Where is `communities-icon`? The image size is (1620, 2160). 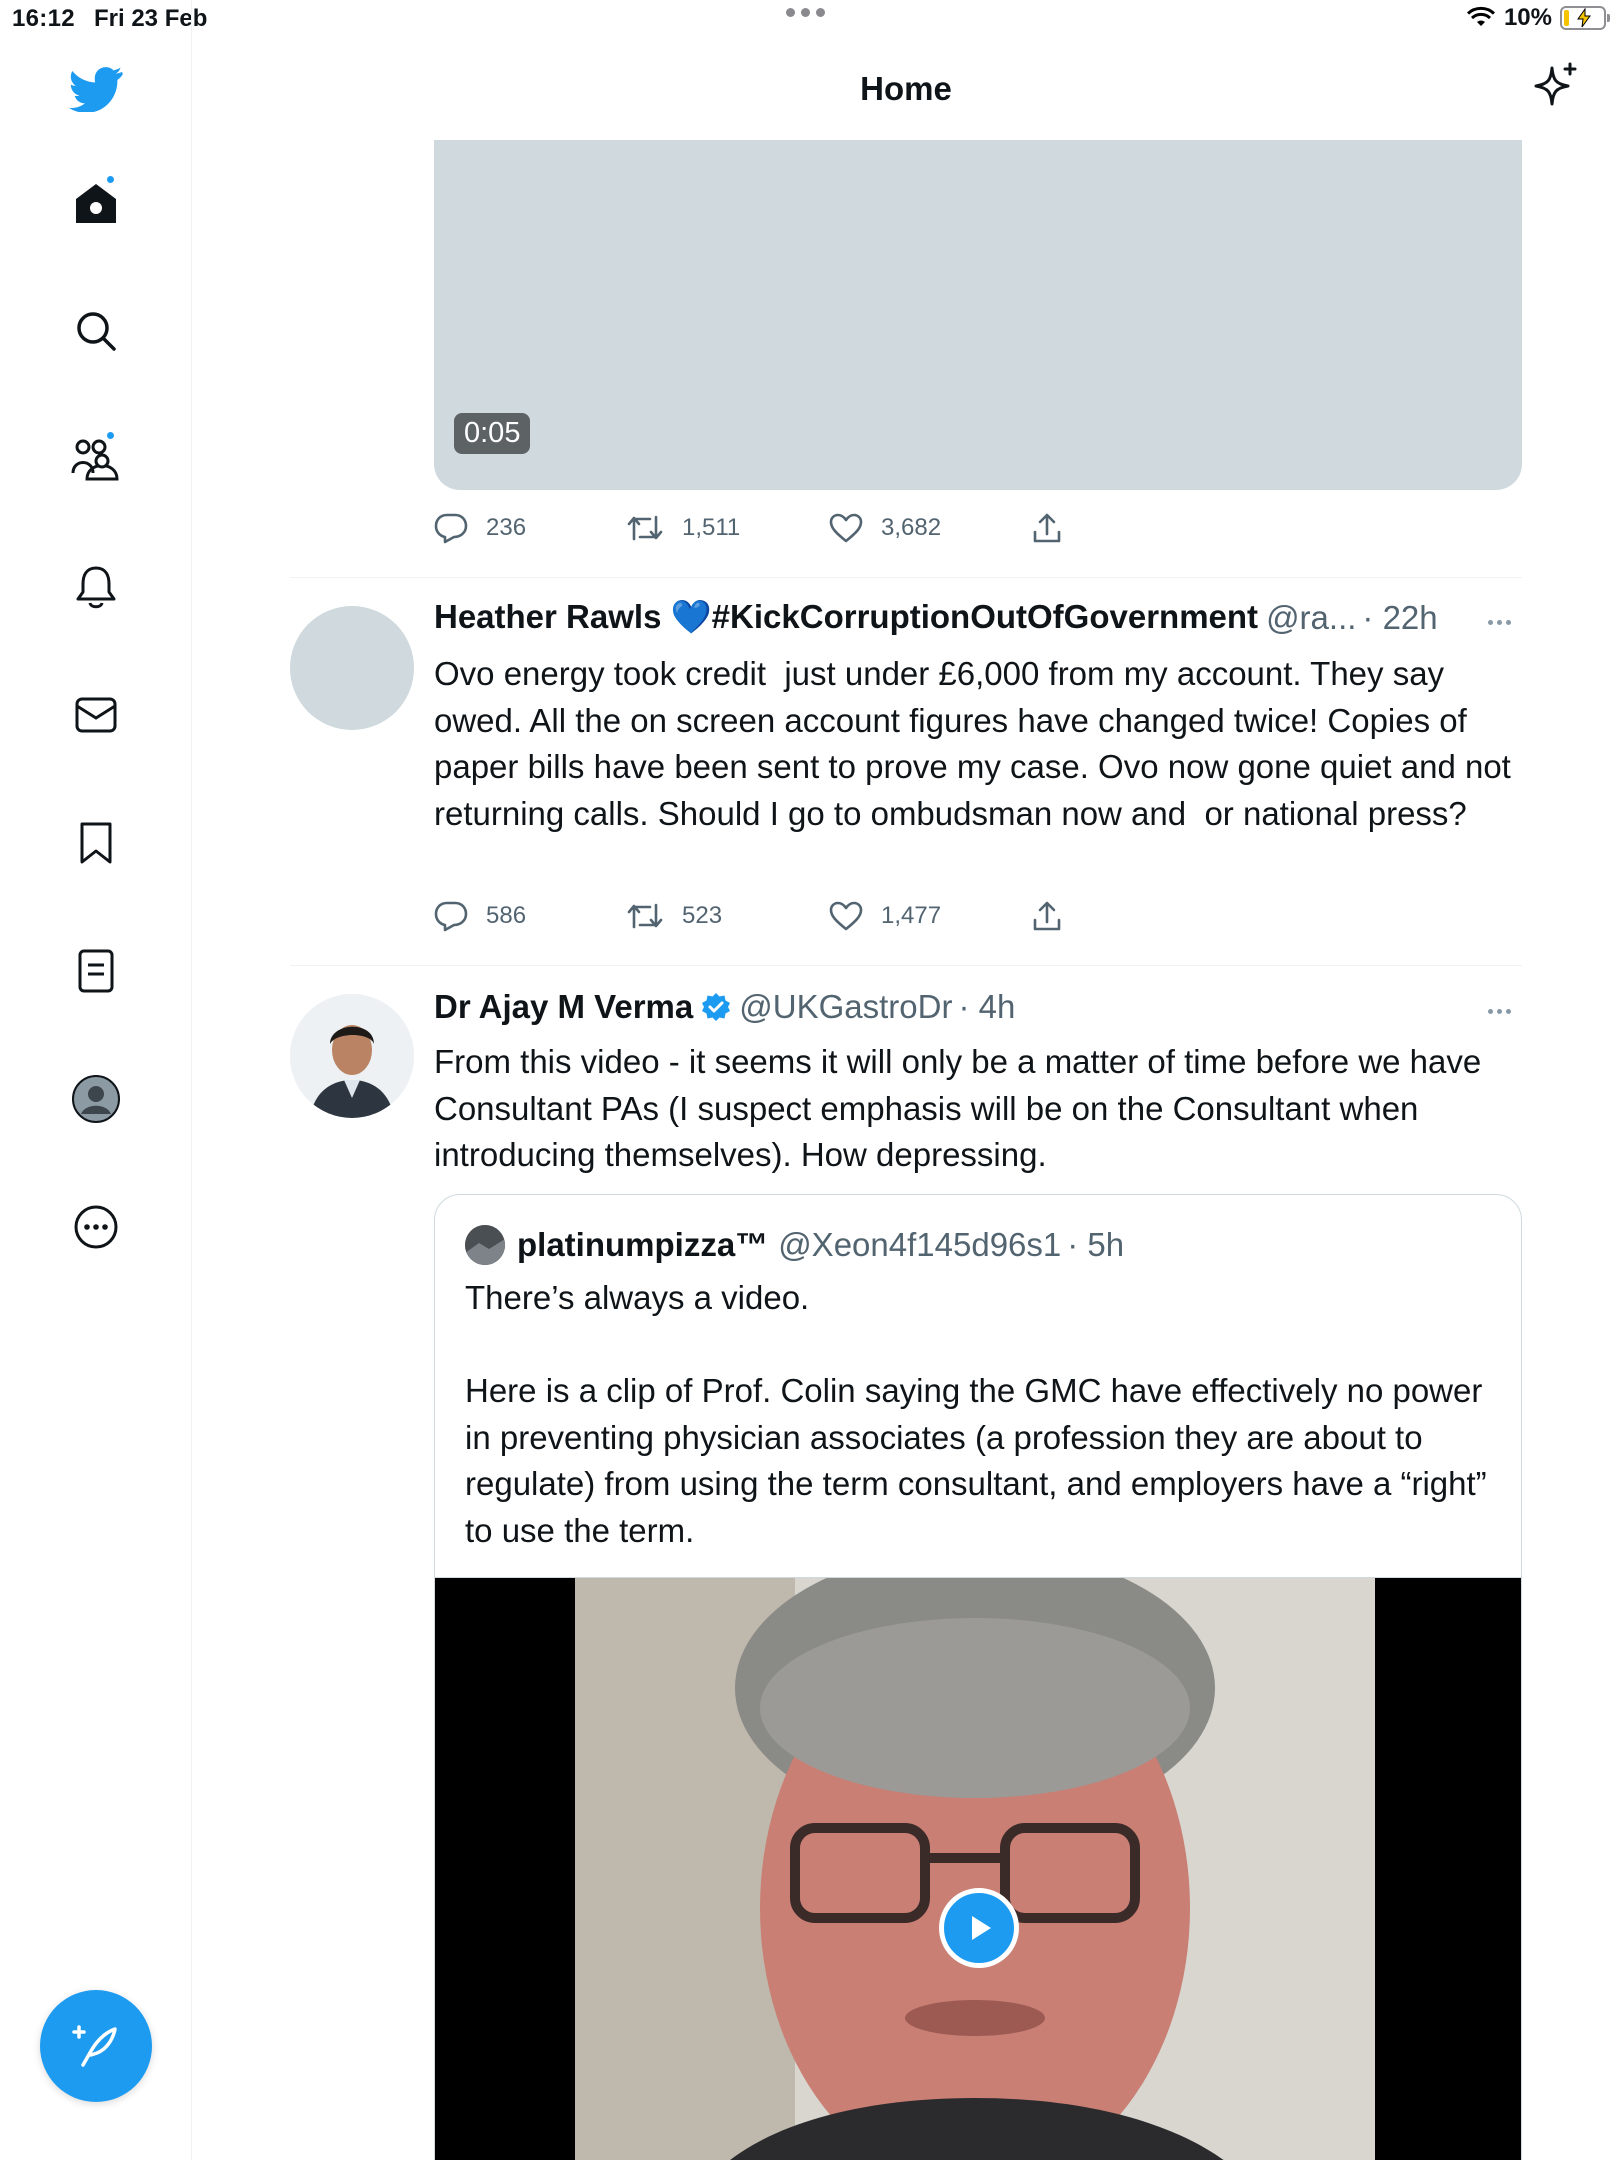 communities-icon is located at coordinates (95, 460).